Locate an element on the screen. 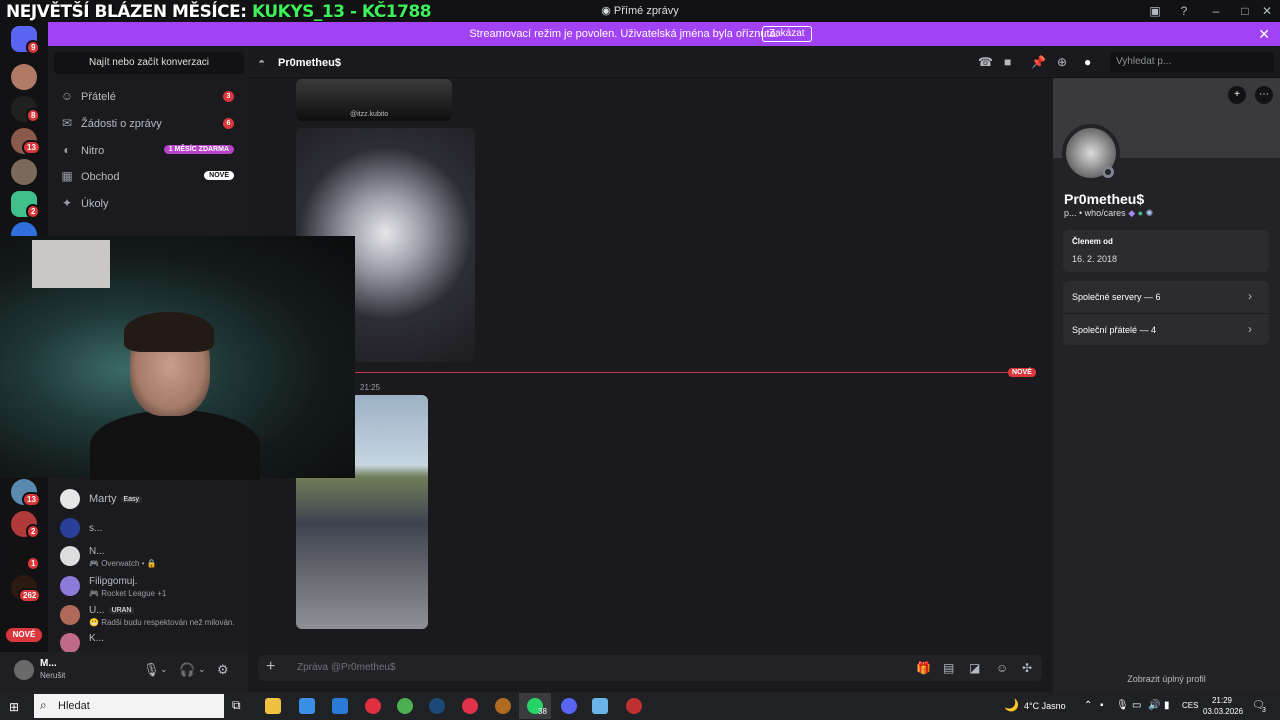 Image resolution: width=1280 pixels, height=720 pixels. message-input: Zpráva @Pr0metheu$ is located at coordinates (346, 667).